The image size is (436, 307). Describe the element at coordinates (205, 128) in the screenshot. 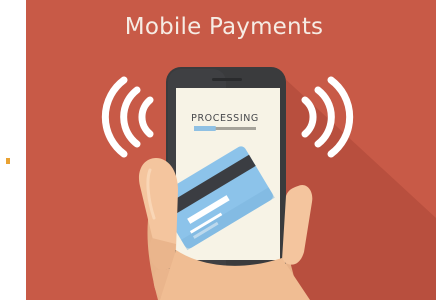

I see `progress-fill` at that location.